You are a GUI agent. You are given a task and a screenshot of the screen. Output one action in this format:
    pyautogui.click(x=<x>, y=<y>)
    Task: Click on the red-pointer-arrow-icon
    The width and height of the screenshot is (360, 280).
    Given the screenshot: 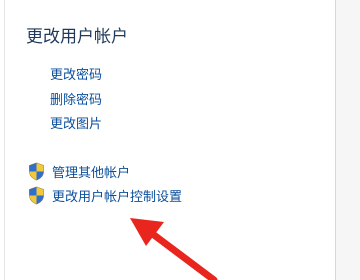 What is the action you would take?
    pyautogui.click(x=174, y=249)
    